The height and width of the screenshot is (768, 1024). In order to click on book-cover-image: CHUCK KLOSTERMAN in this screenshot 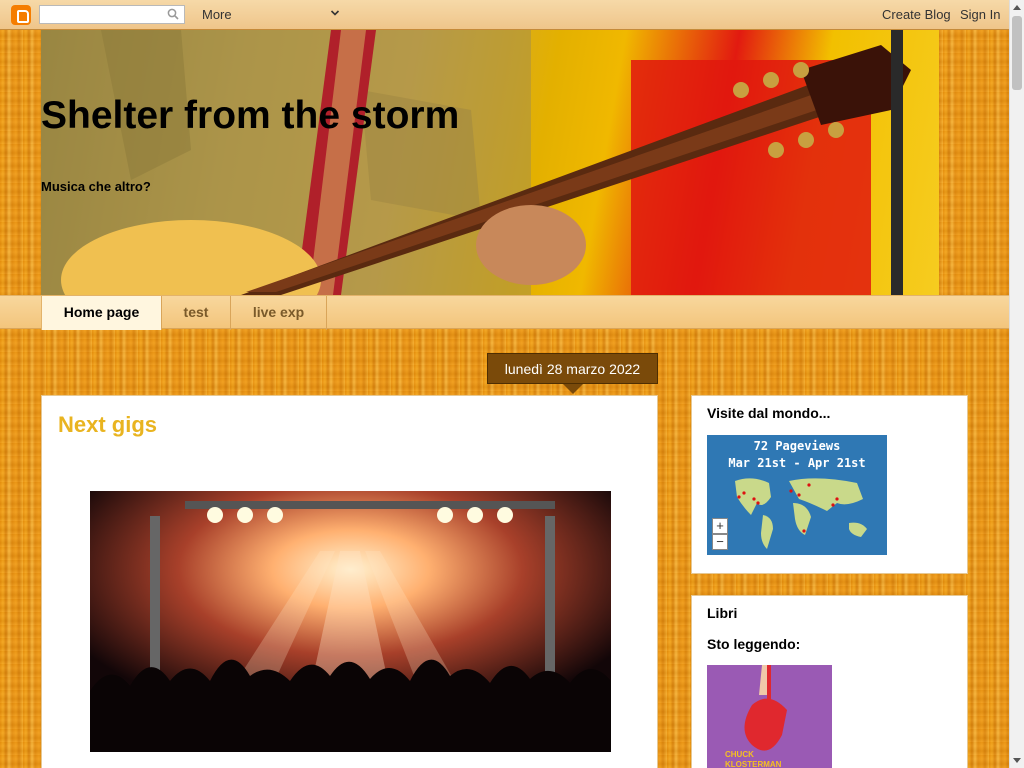, I will do `click(769, 716)`.